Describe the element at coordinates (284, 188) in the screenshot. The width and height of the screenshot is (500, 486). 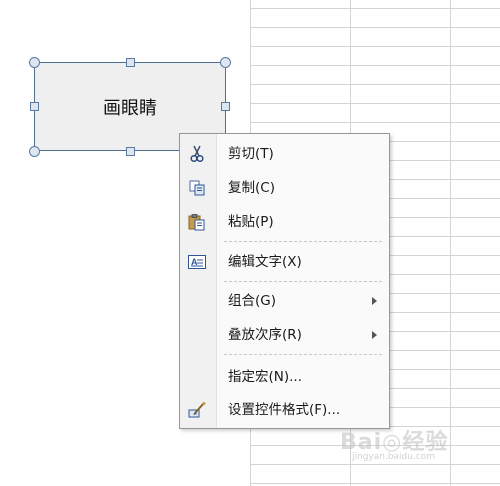
I see `menu-item-copy: 复制(C)` at that location.